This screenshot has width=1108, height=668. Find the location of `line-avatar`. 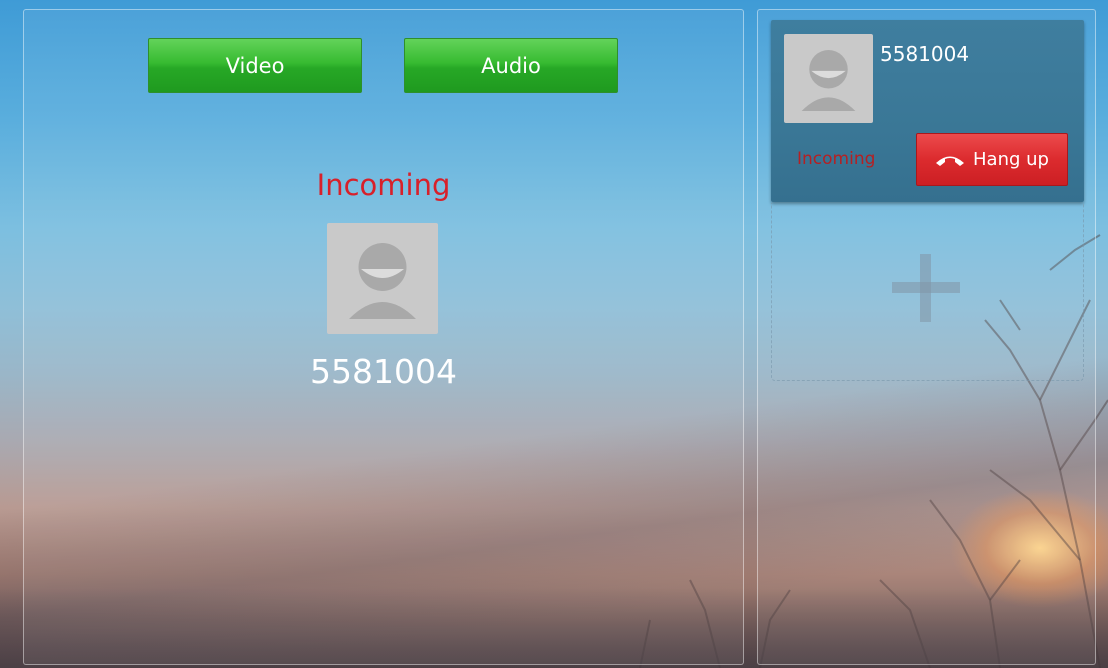

line-avatar is located at coordinates (828, 78).